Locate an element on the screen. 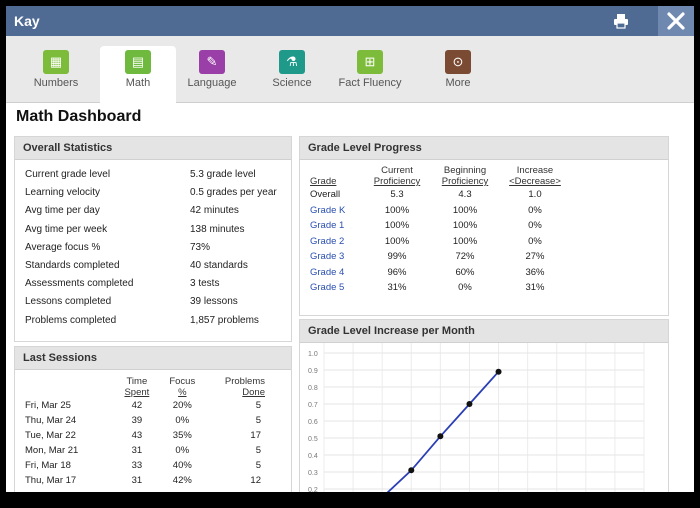 This screenshot has height=508, width=700. stat-label: Avg time per week is located at coordinates (66, 229).